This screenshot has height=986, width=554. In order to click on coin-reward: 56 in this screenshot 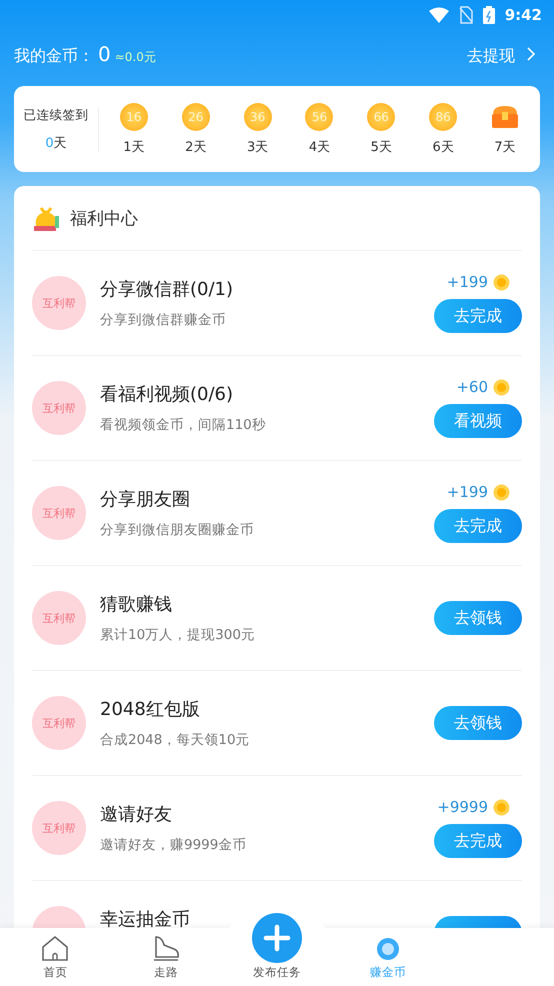, I will do `click(319, 116)`.